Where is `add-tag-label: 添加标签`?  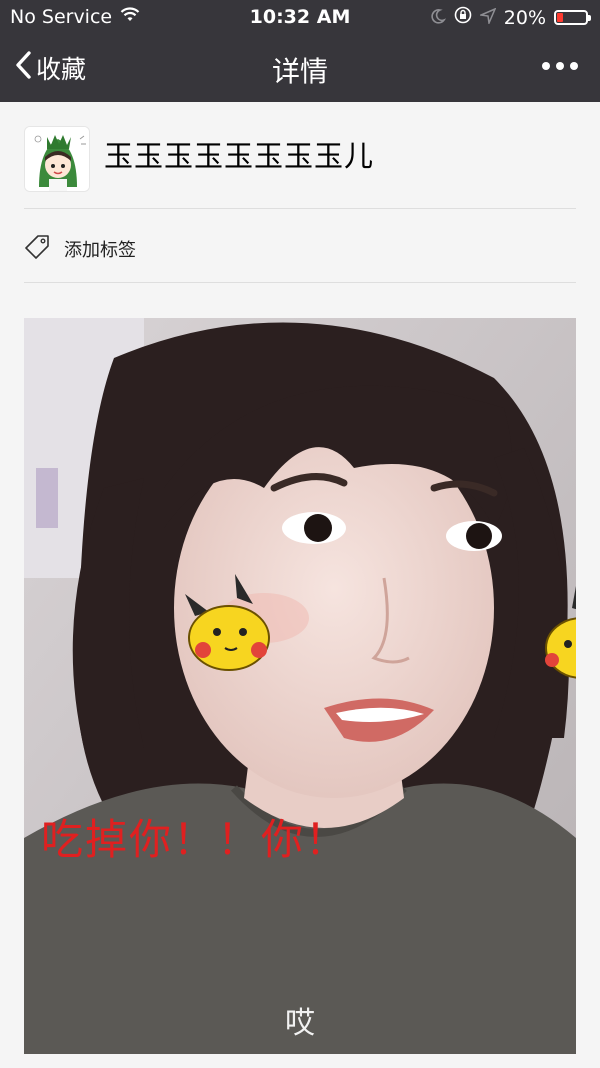
add-tag-label: 添加标签 is located at coordinates (100, 250).